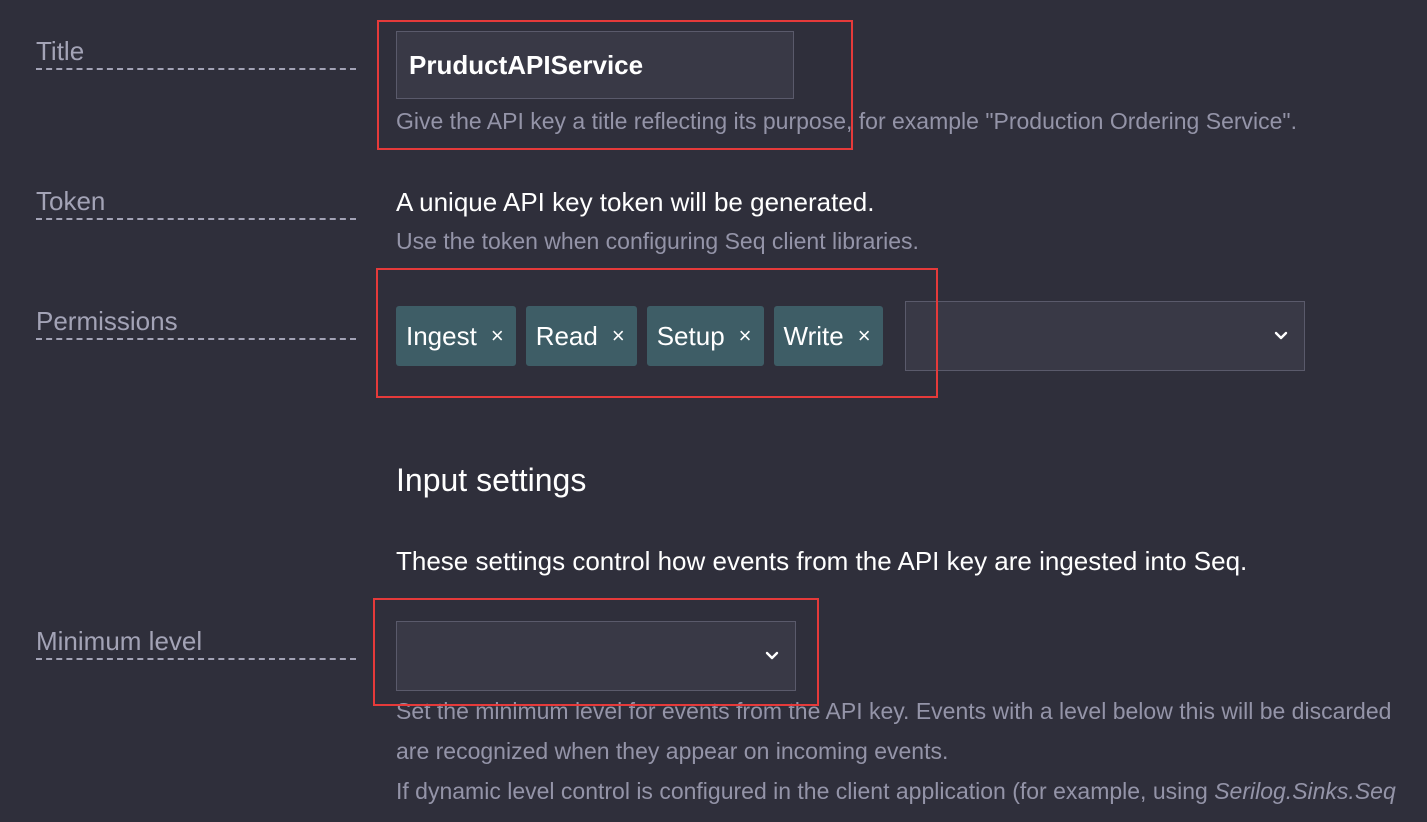 This screenshot has width=1427, height=822. What do you see at coordinates (196, 203) in the screenshot?
I see `token-label: Token` at bounding box center [196, 203].